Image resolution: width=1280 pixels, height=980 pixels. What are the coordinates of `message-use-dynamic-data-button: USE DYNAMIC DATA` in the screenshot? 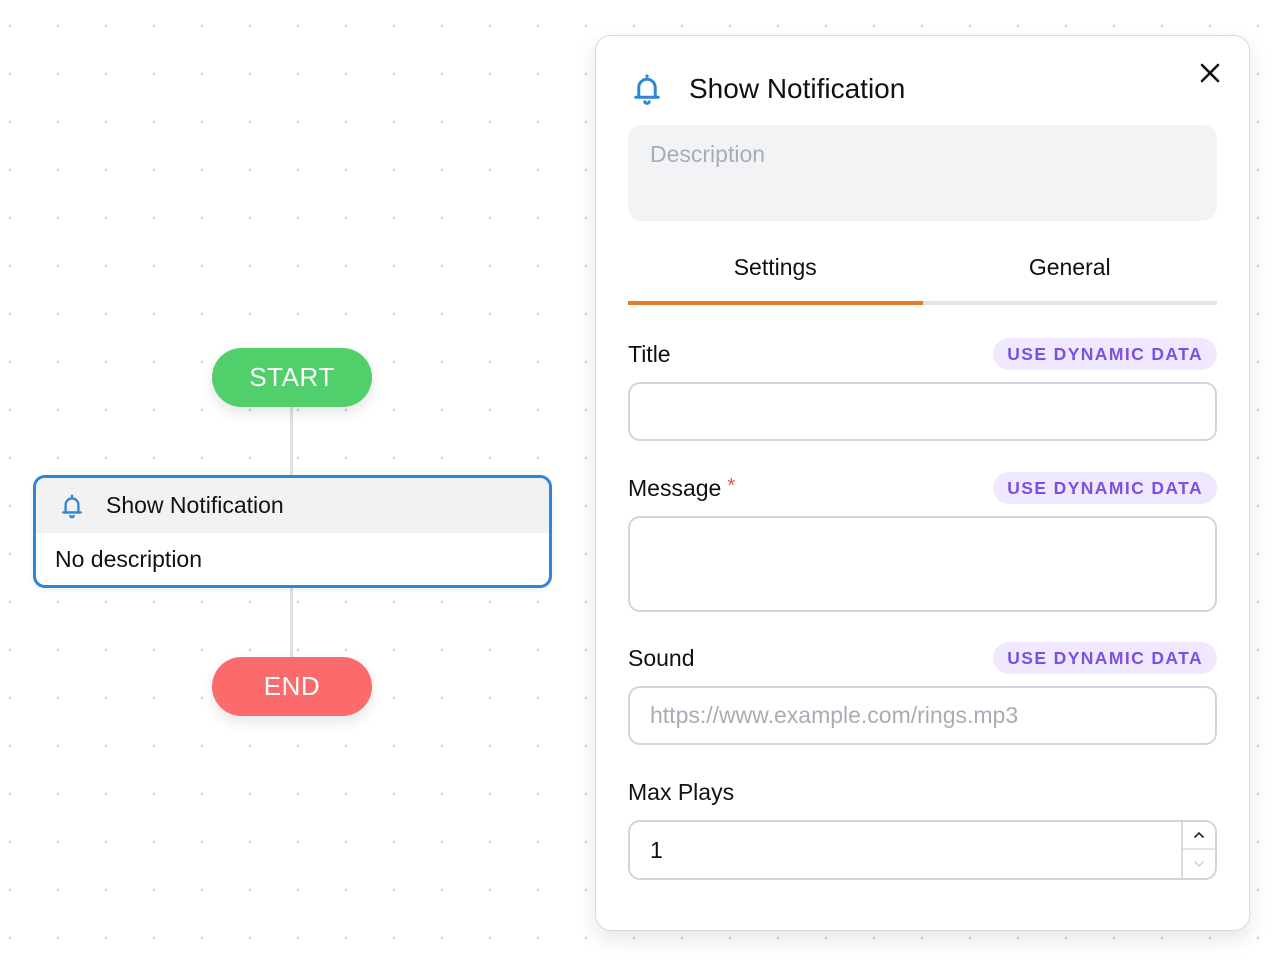 It's located at (1105, 488).